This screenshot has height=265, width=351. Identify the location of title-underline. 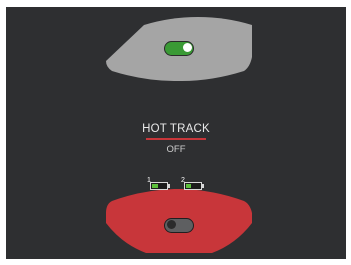
(176, 139).